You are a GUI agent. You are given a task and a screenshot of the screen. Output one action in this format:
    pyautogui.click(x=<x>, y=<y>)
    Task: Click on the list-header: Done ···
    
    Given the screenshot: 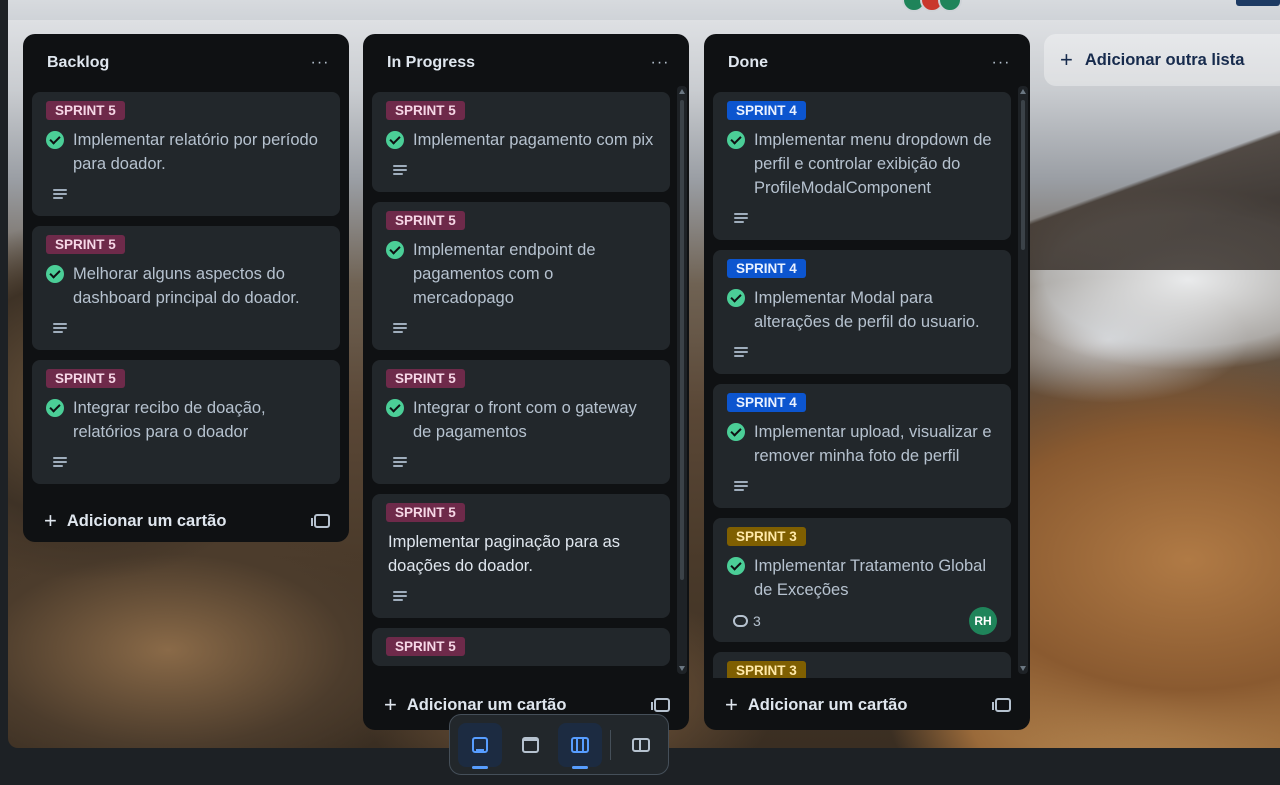 What is the action you would take?
    pyautogui.click(x=867, y=63)
    